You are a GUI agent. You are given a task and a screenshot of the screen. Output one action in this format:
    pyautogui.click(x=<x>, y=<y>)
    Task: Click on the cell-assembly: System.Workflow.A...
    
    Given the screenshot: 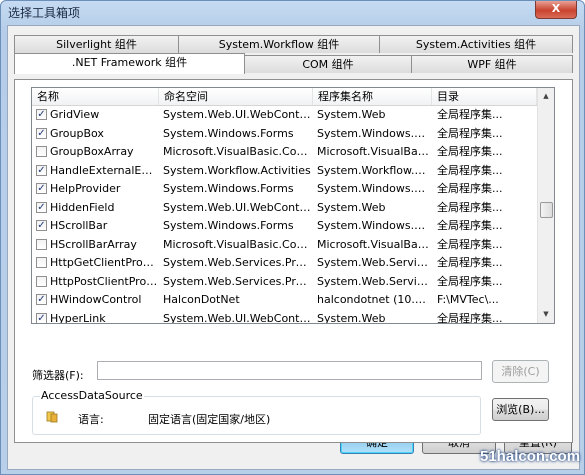 What is the action you would take?
    pyautogui.click(x=374, y=170)
    